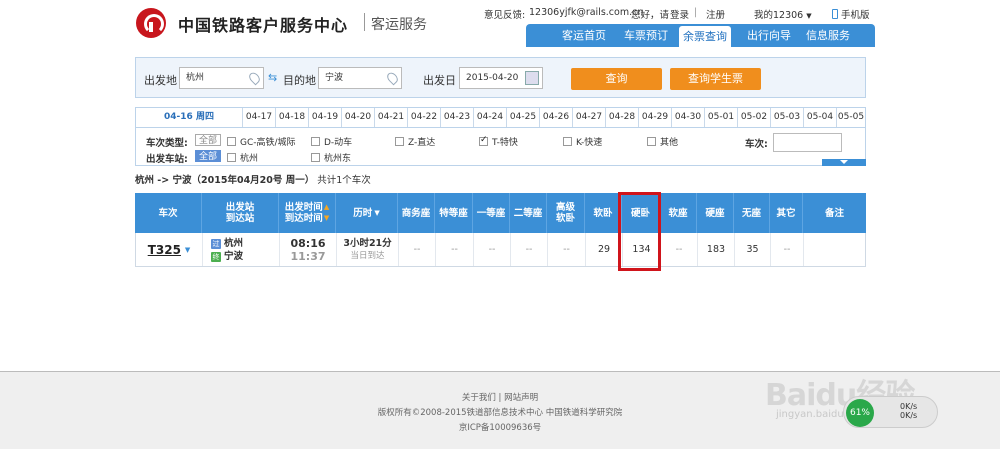  I want to click on date-tab: 04-22, so click(423, 117).